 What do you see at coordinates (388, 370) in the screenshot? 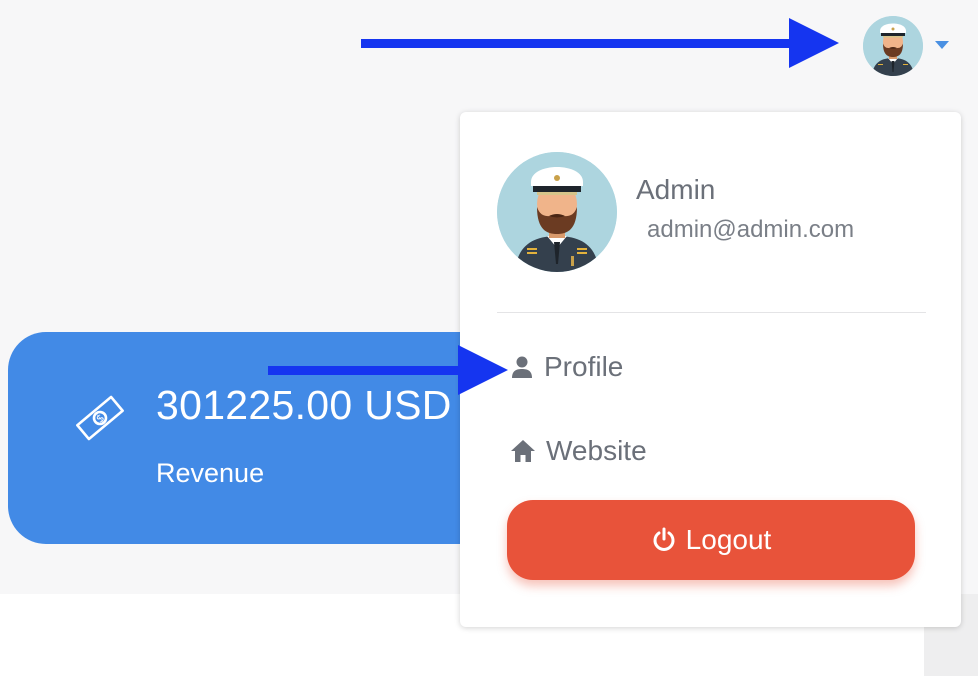
I see `annotation-arrow-profile` at bounding box center [388, 370].